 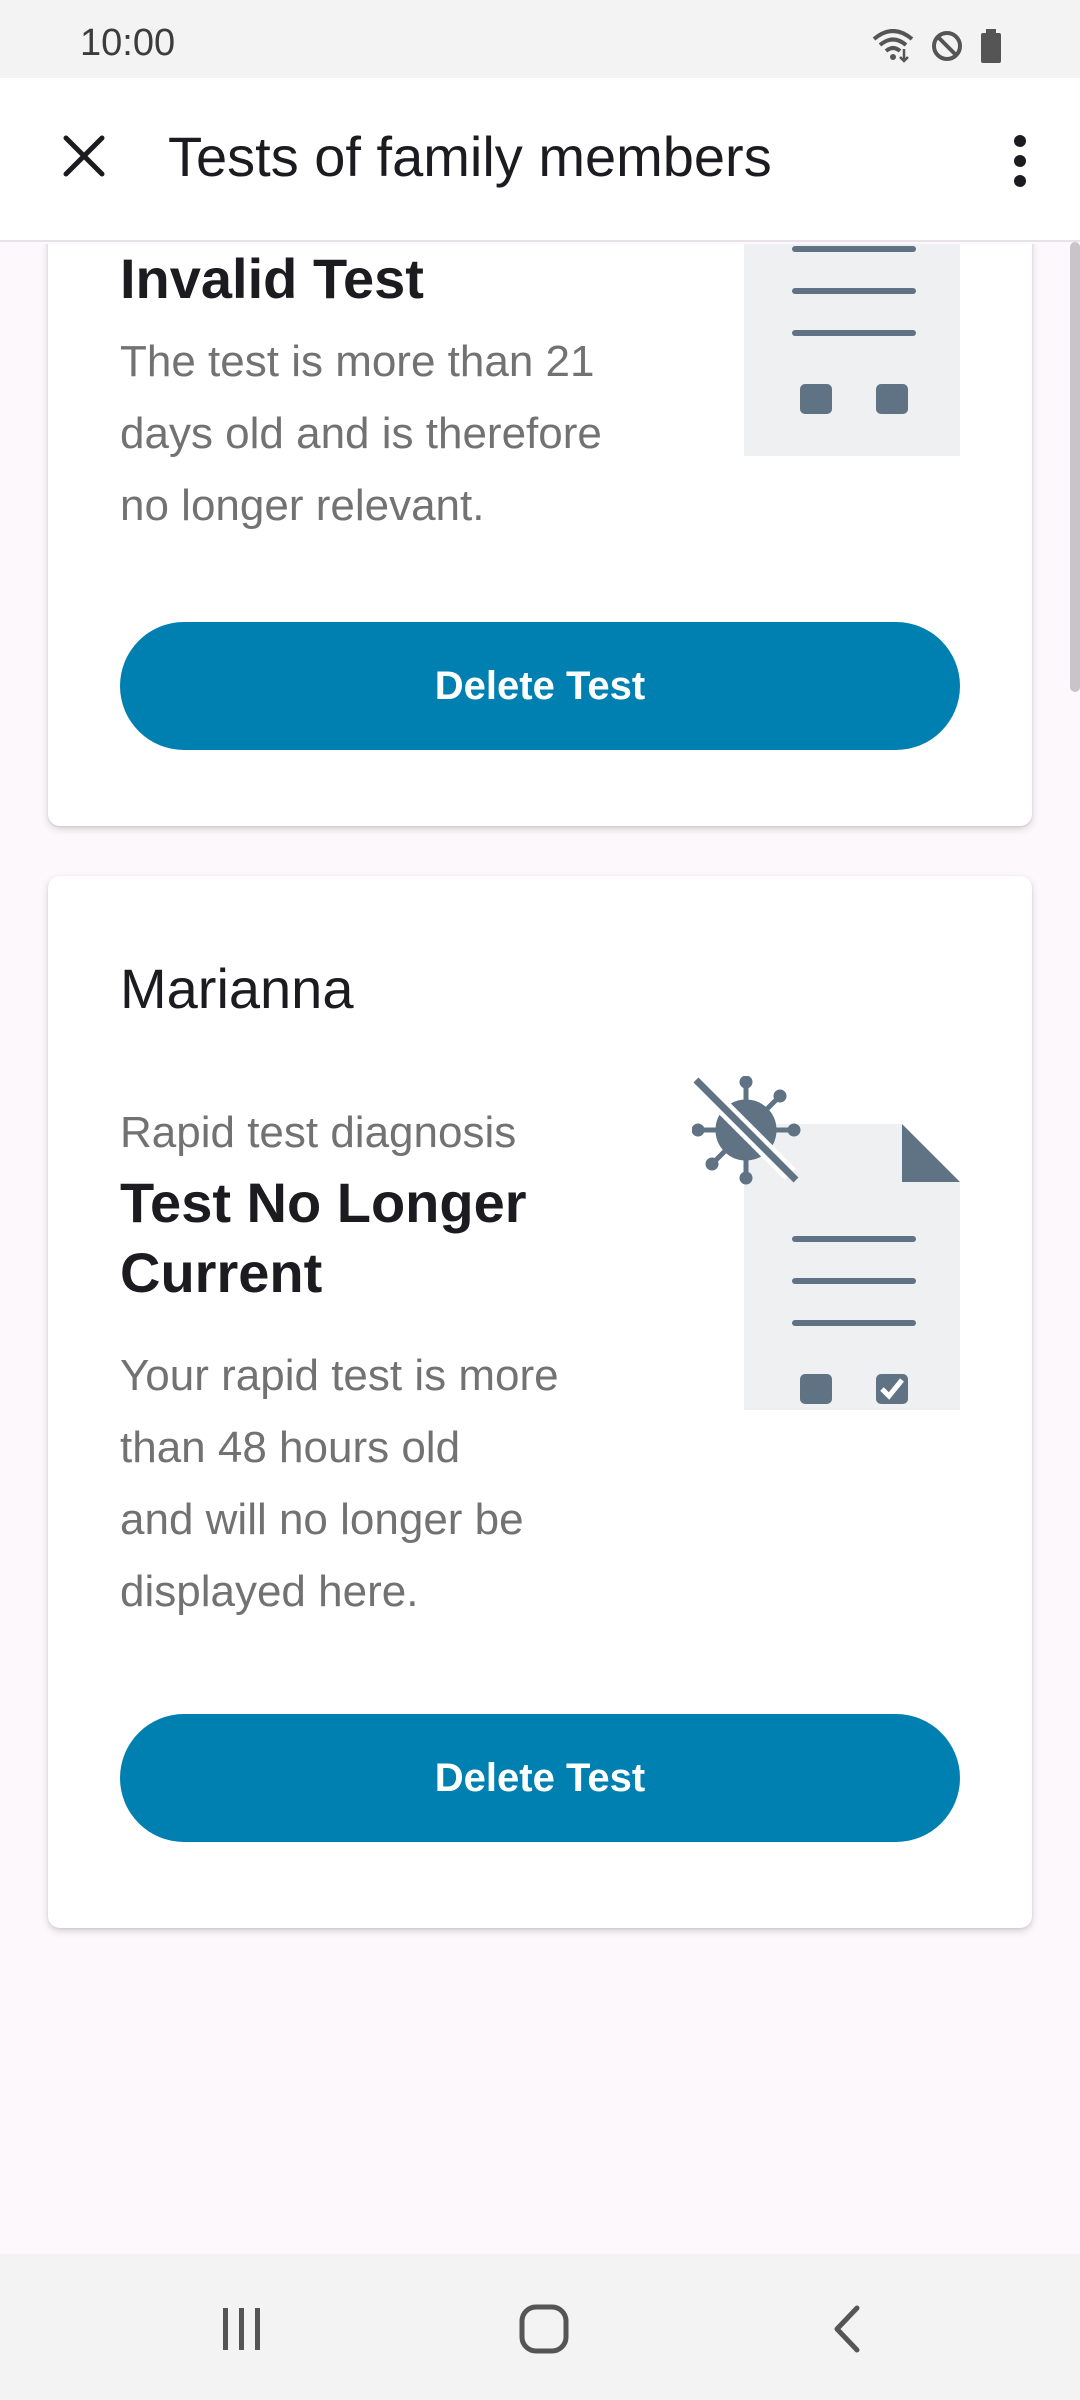 What do you see at coordinates (893, 46) in the screenshot?
I see `wifi-icon` at bounding box center [893, 46].